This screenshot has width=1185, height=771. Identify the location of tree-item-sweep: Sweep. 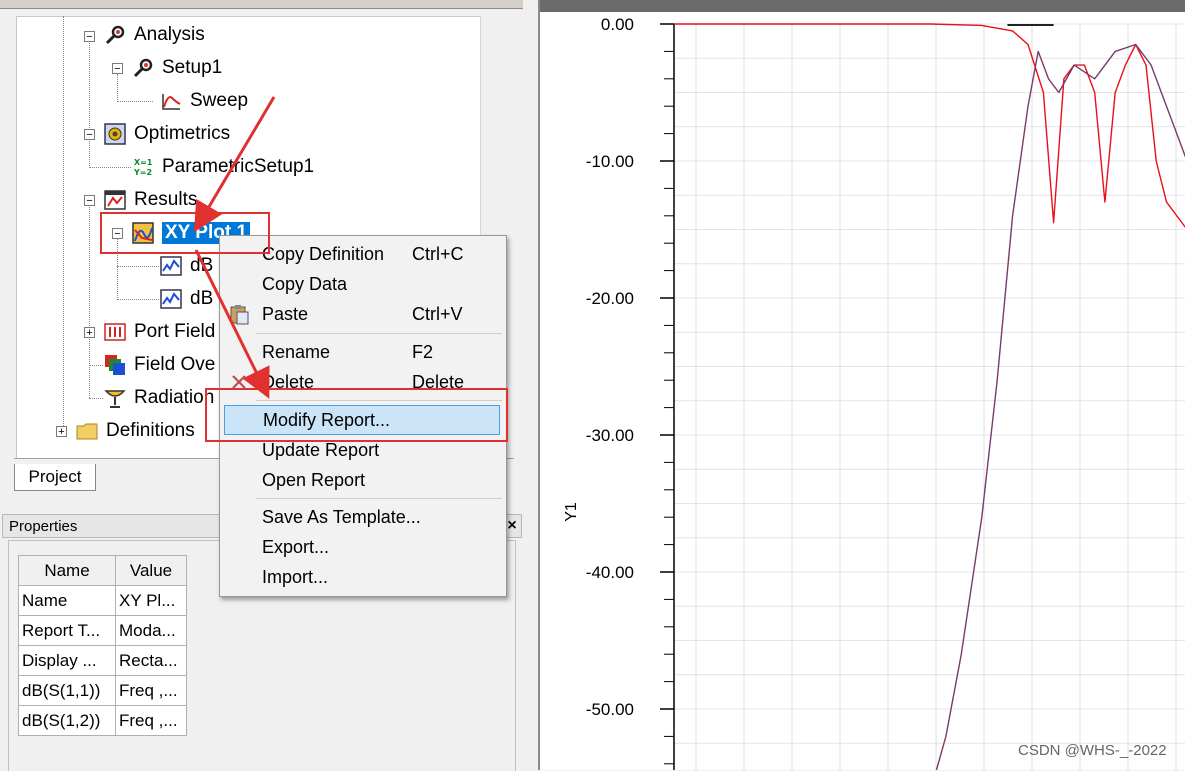
(204, 101).